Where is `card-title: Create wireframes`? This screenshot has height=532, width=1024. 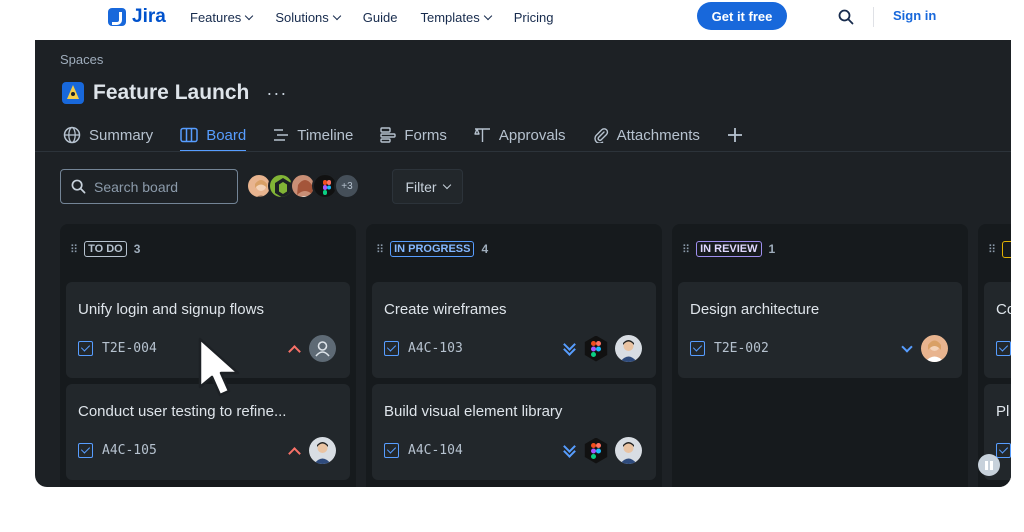
card-title: Create wireframes is located at coordinates (445, 309).